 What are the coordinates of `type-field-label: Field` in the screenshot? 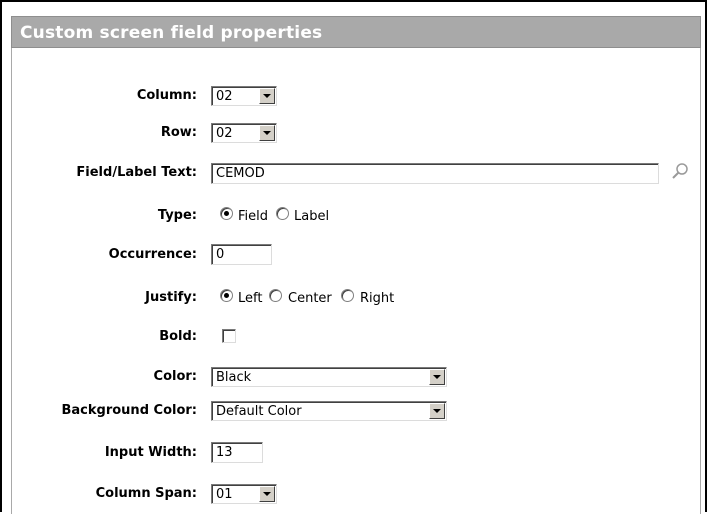 It's located at (253, 216).